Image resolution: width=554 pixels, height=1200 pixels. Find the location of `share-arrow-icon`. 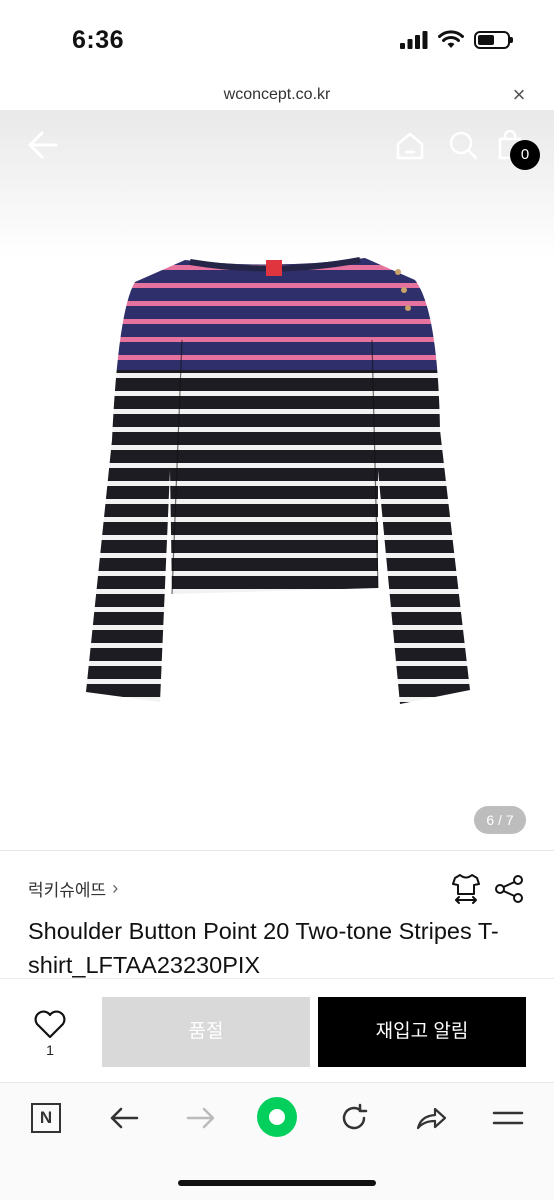

share-arrow-icon is located at coordinates (431, 1118).